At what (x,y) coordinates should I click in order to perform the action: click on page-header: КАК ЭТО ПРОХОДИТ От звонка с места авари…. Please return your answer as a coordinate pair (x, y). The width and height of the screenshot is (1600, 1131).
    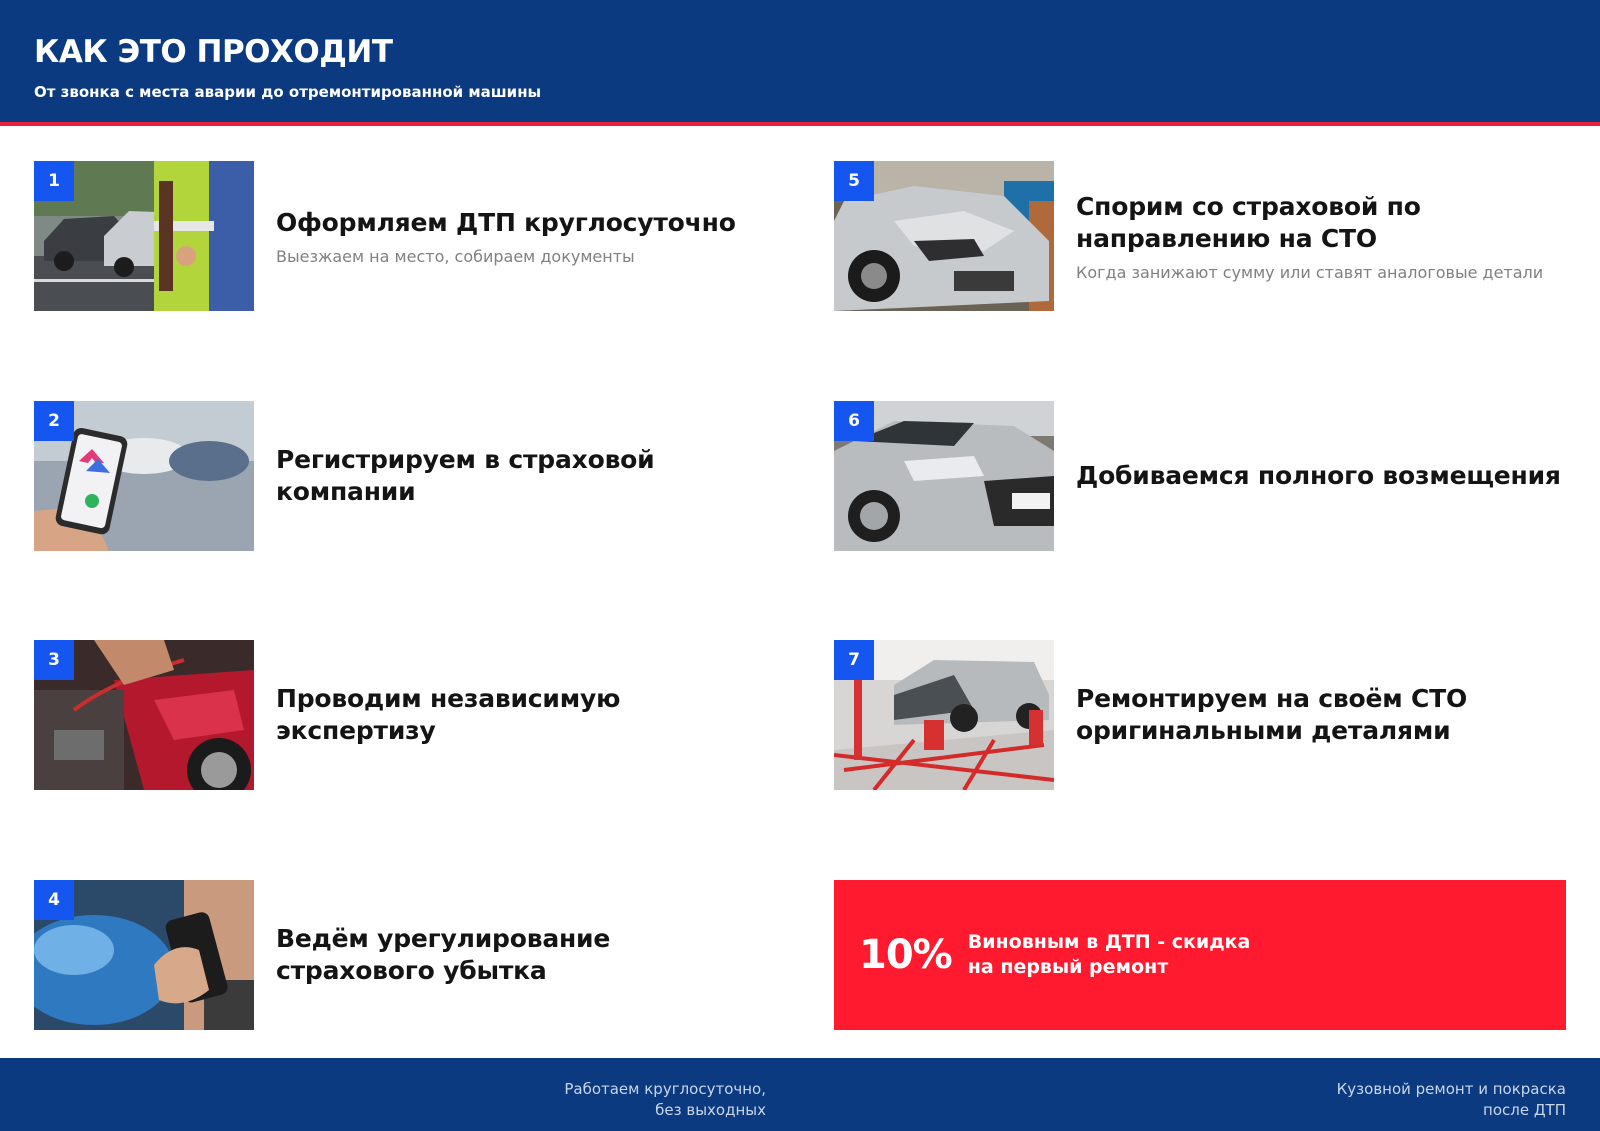
    Looking at the image, I should click on (800, 63).